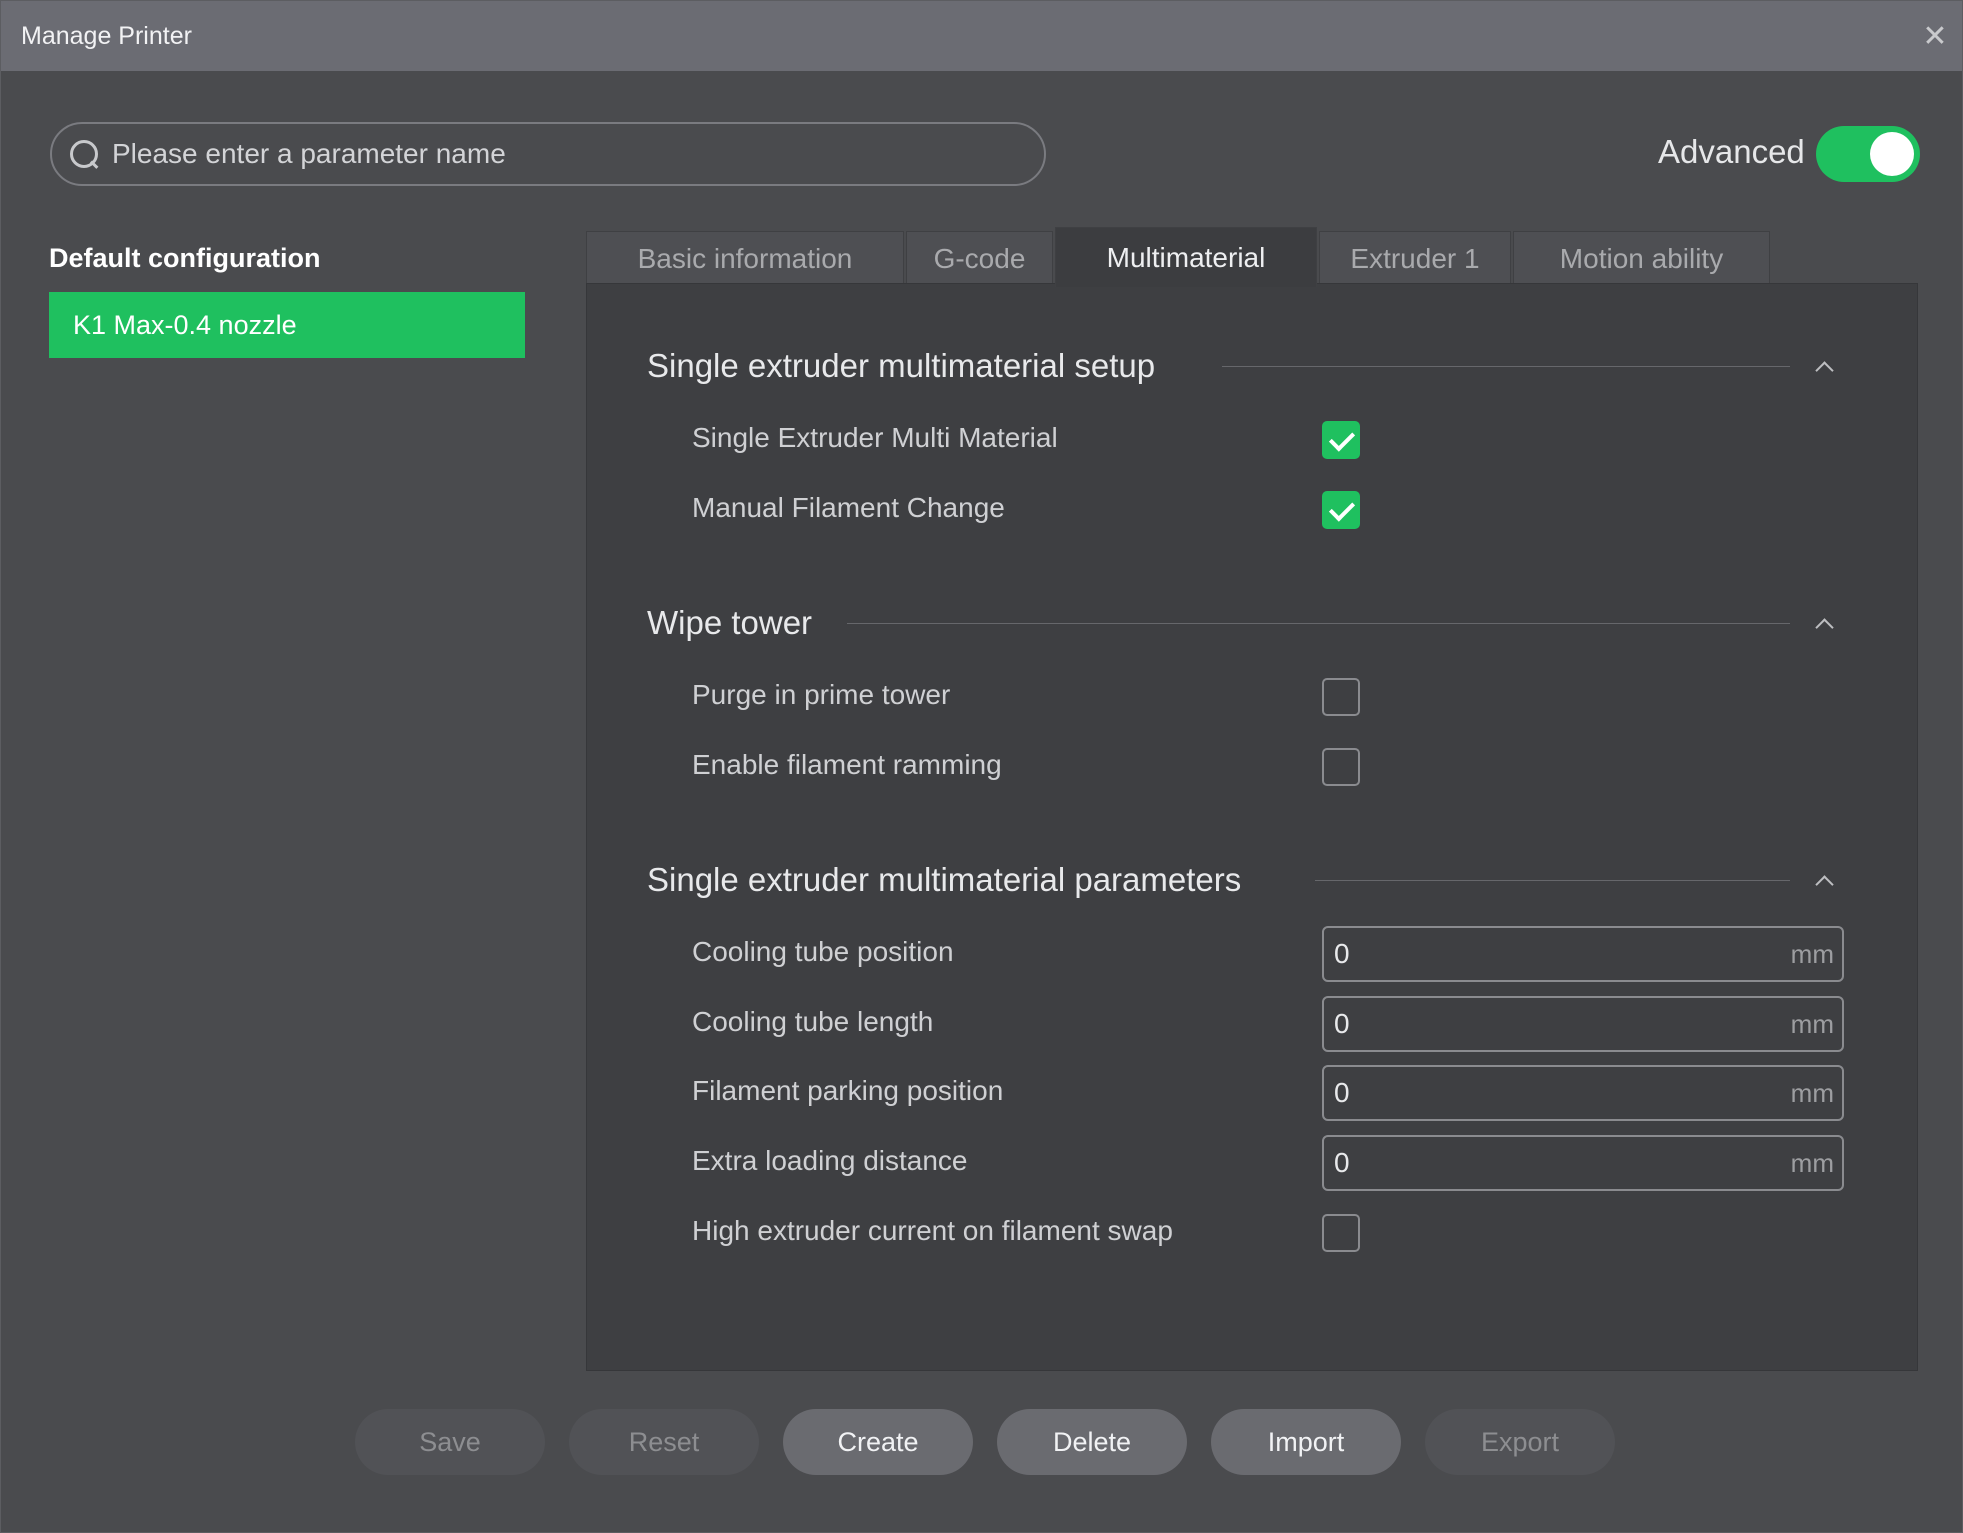 The width and height of the screenshot is (1963, 1533). What do you see at coordinates (944, 879) in the screenshot?
I see `section-title-multimaterial-parameters: Single extruder multimaterial parameters` at bounding box center [944, 879].